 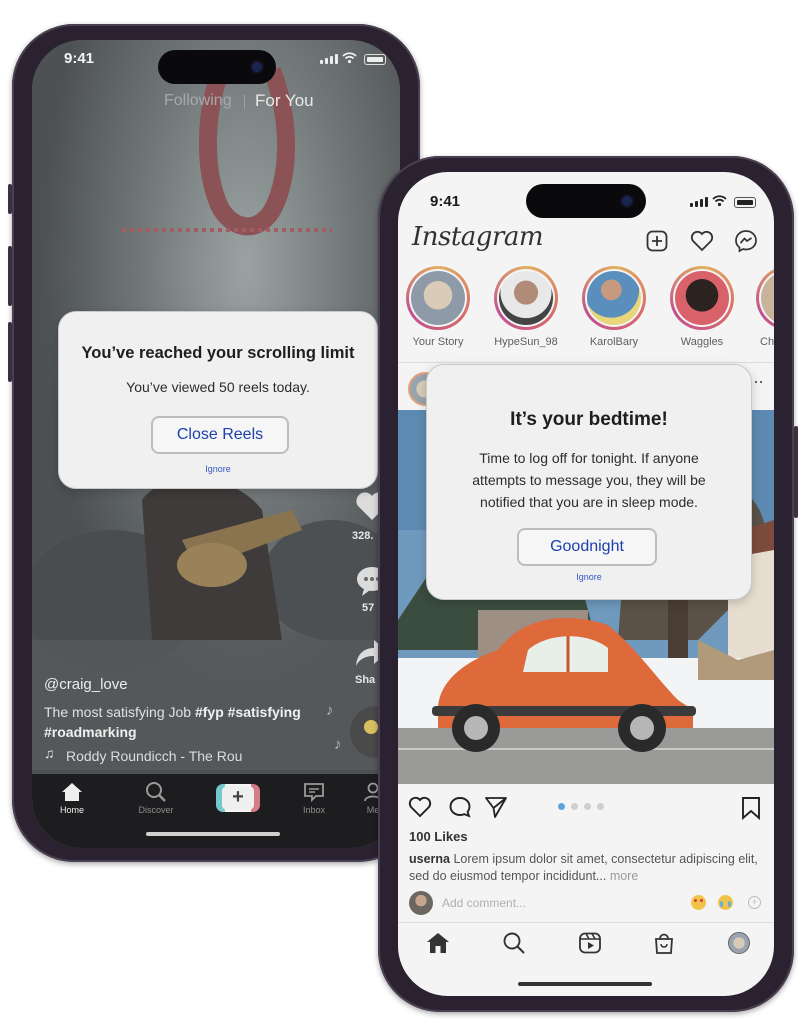 I want to click on bookmark-icon, so click(x=751, y=808).